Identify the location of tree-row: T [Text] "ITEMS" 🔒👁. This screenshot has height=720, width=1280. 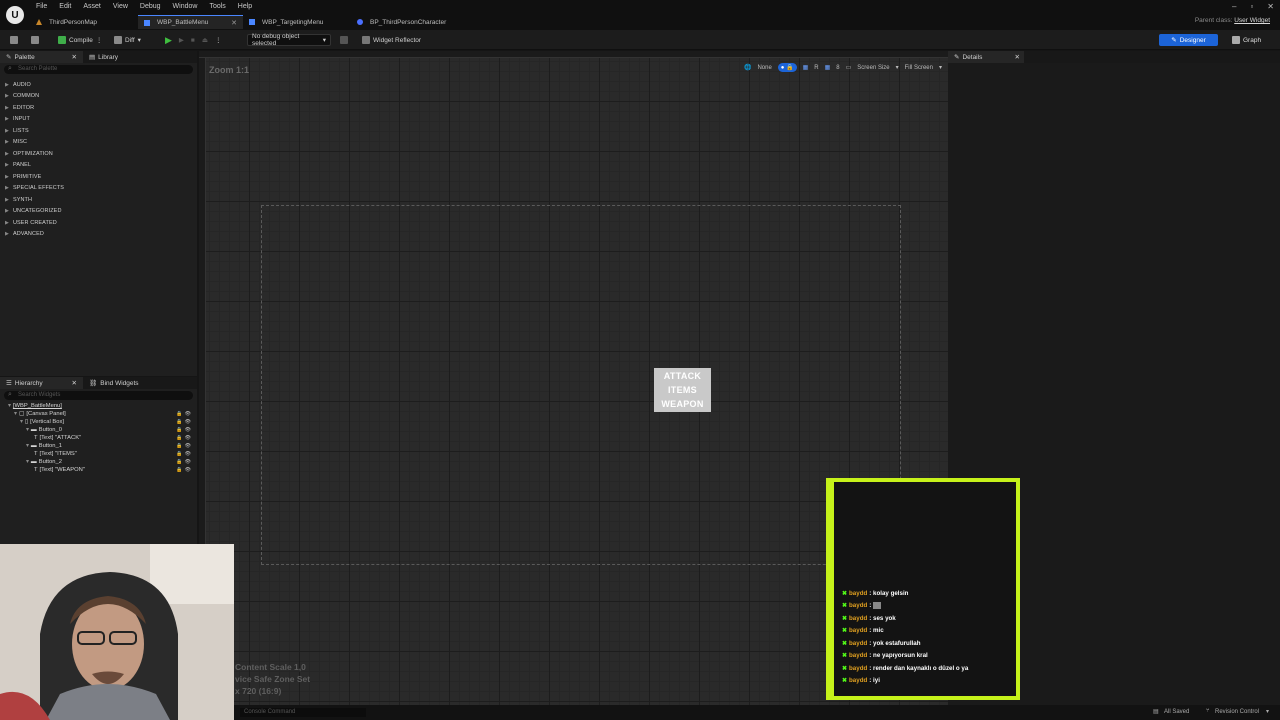
(98, 454).